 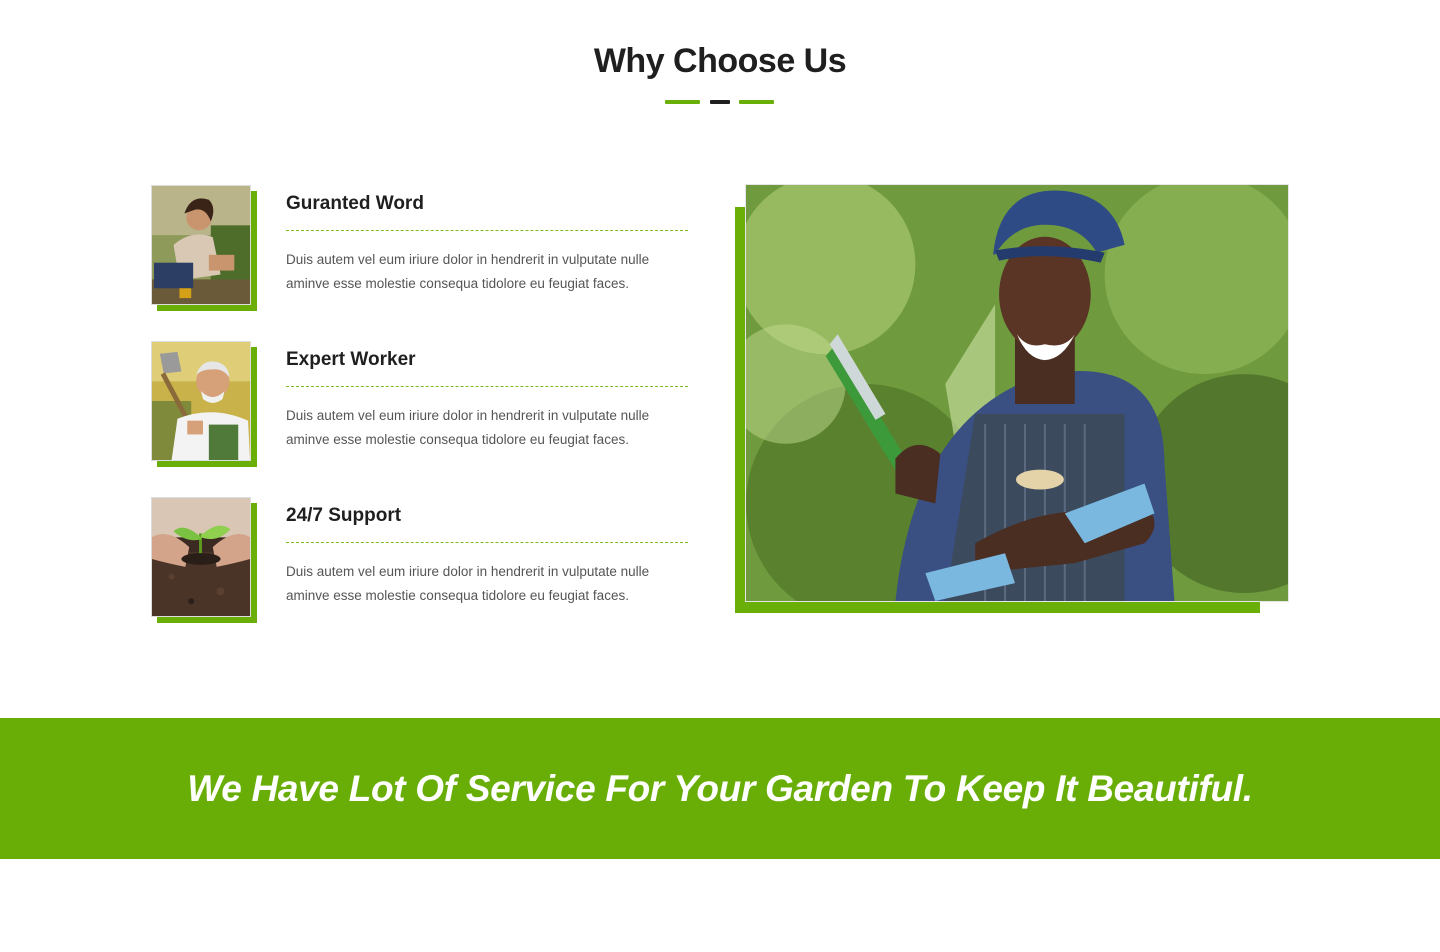 I want to click on feature-title: Guranted Word, so click(x=355, y=203).